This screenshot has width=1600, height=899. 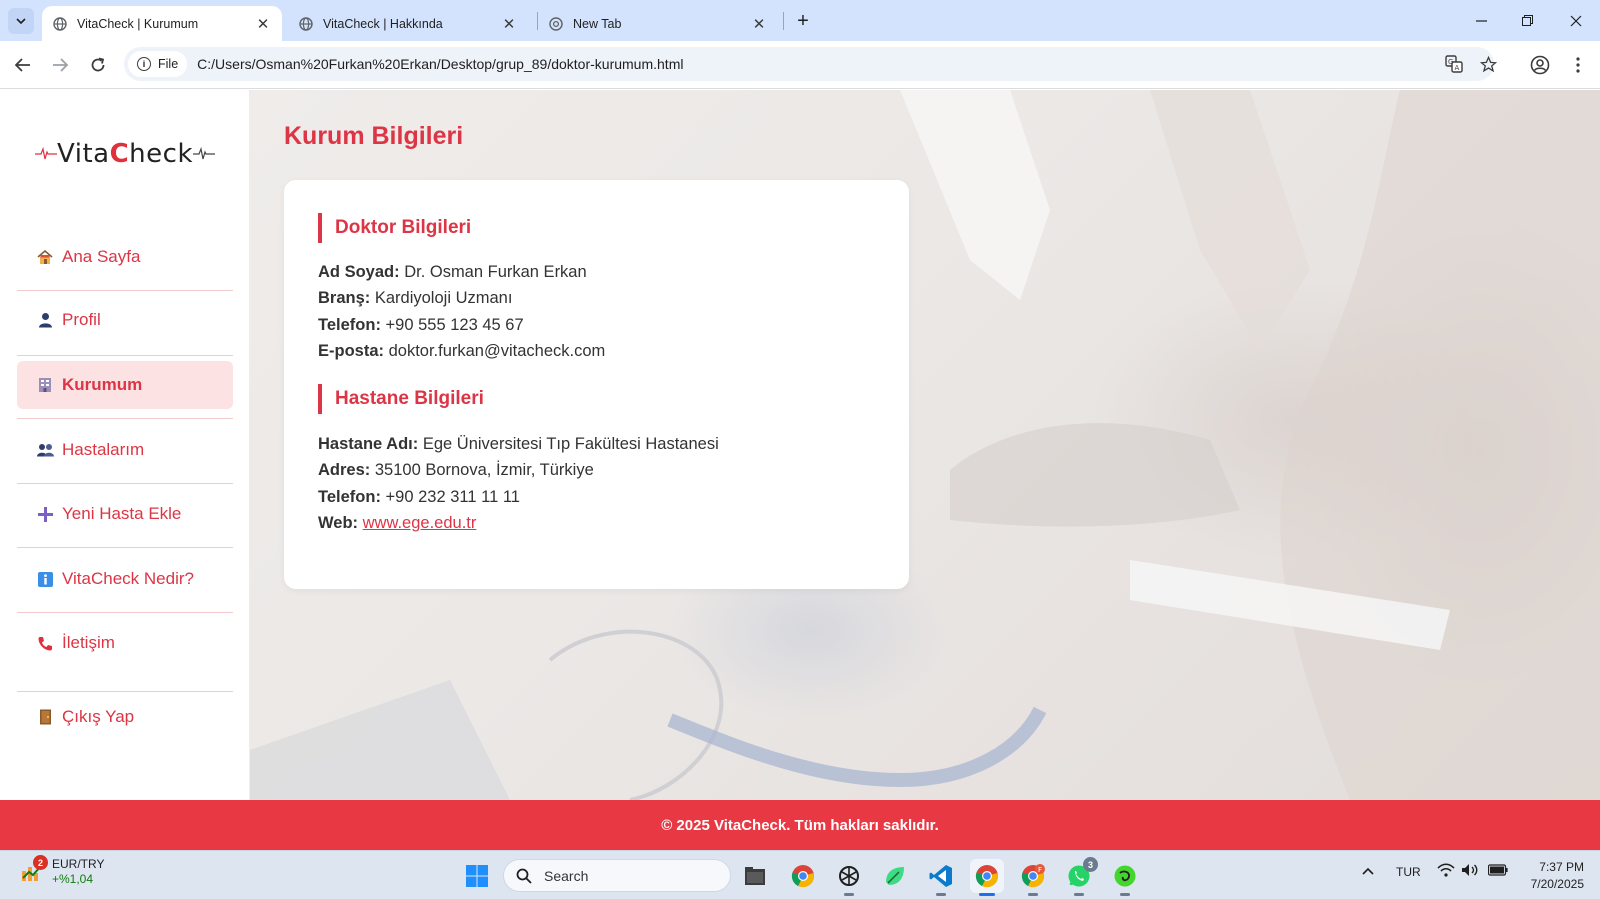 I want to click on site-info-chip: i File, so click(x=158, y=64).